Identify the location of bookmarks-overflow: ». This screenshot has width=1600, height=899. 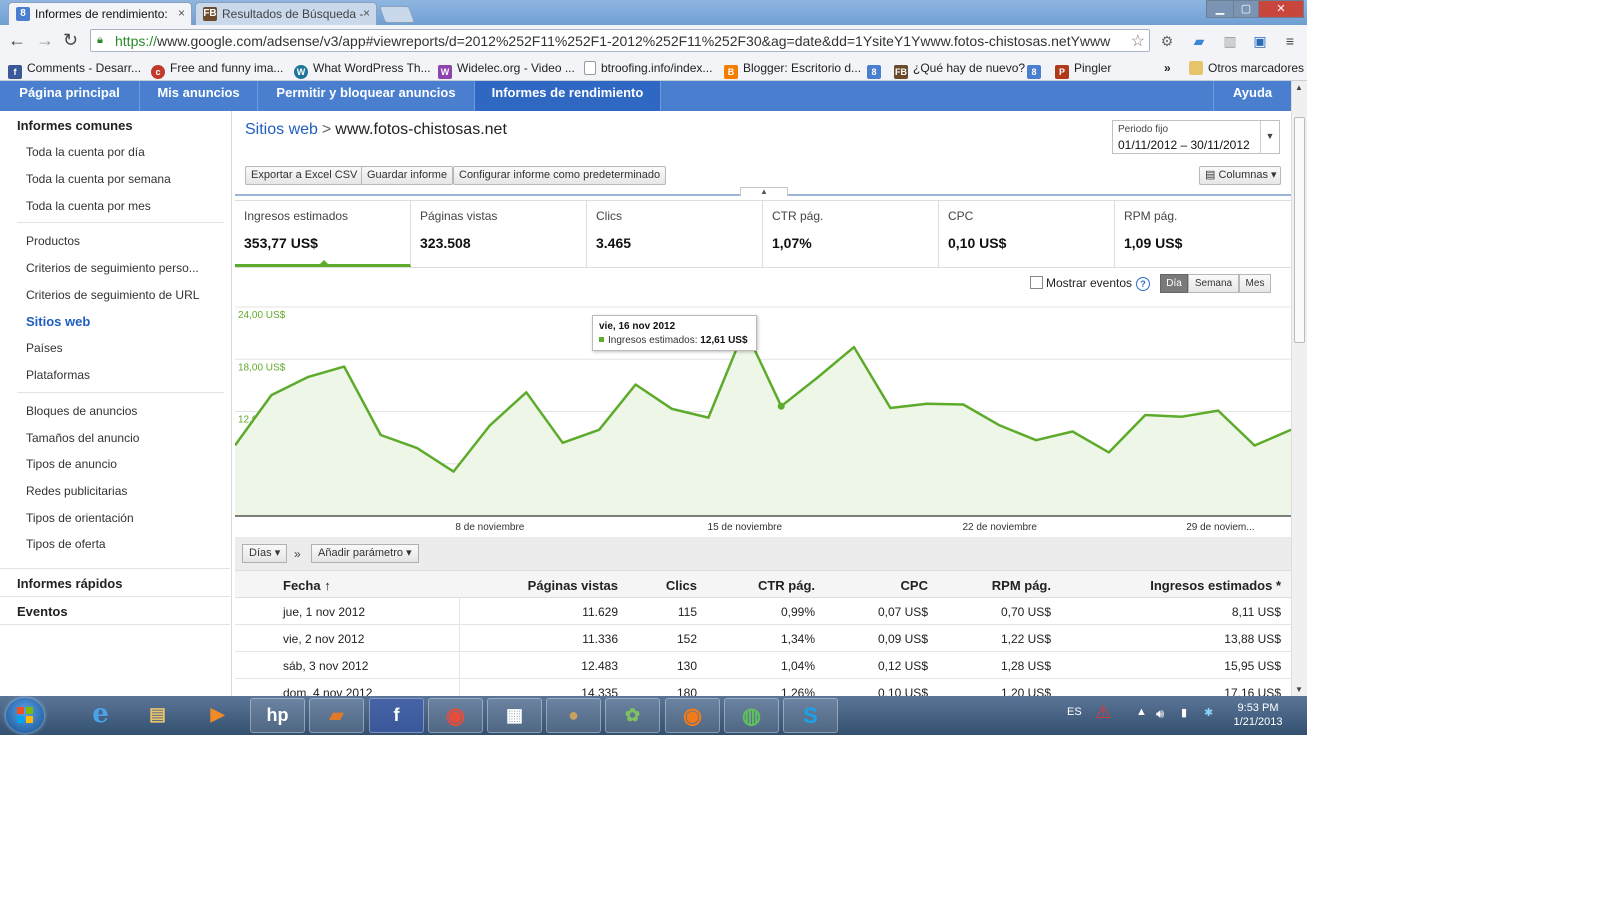
(1167, 68).